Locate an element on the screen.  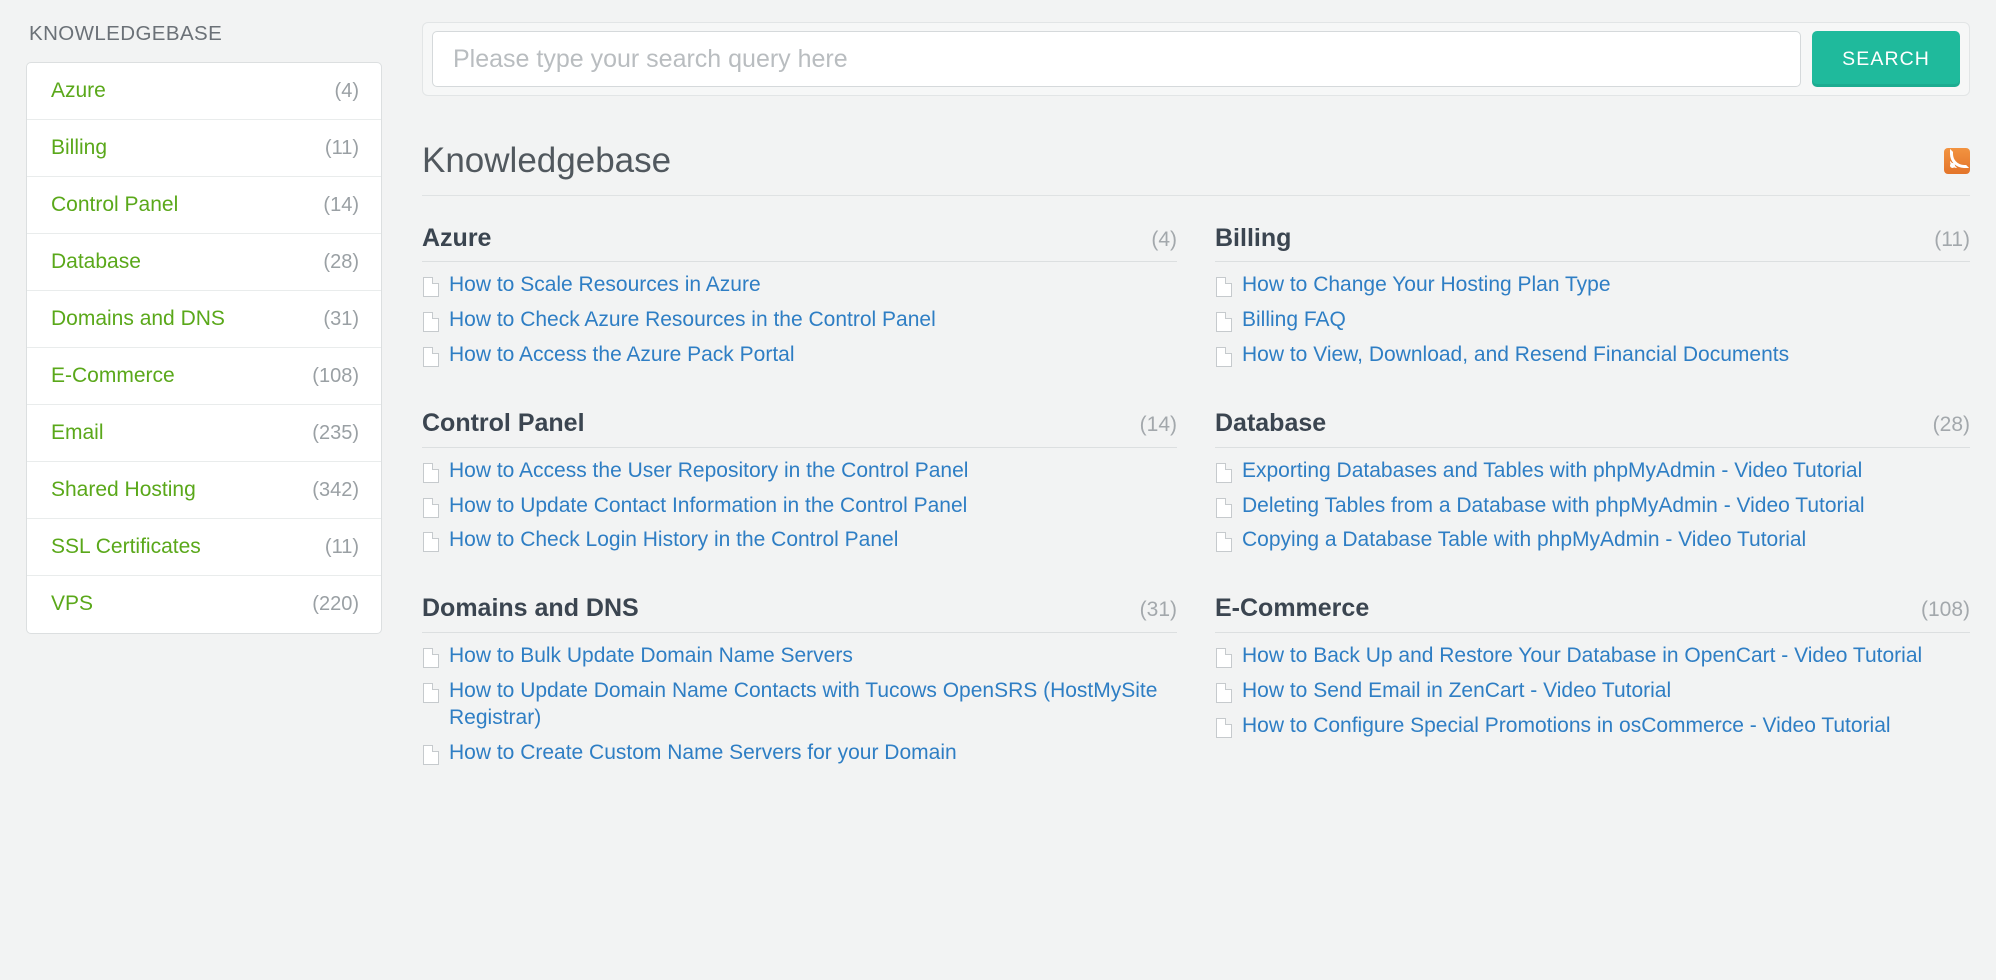
sidebar-item-shared-hosting: Shared Hosting (342) is located at coordinates (204, 490).